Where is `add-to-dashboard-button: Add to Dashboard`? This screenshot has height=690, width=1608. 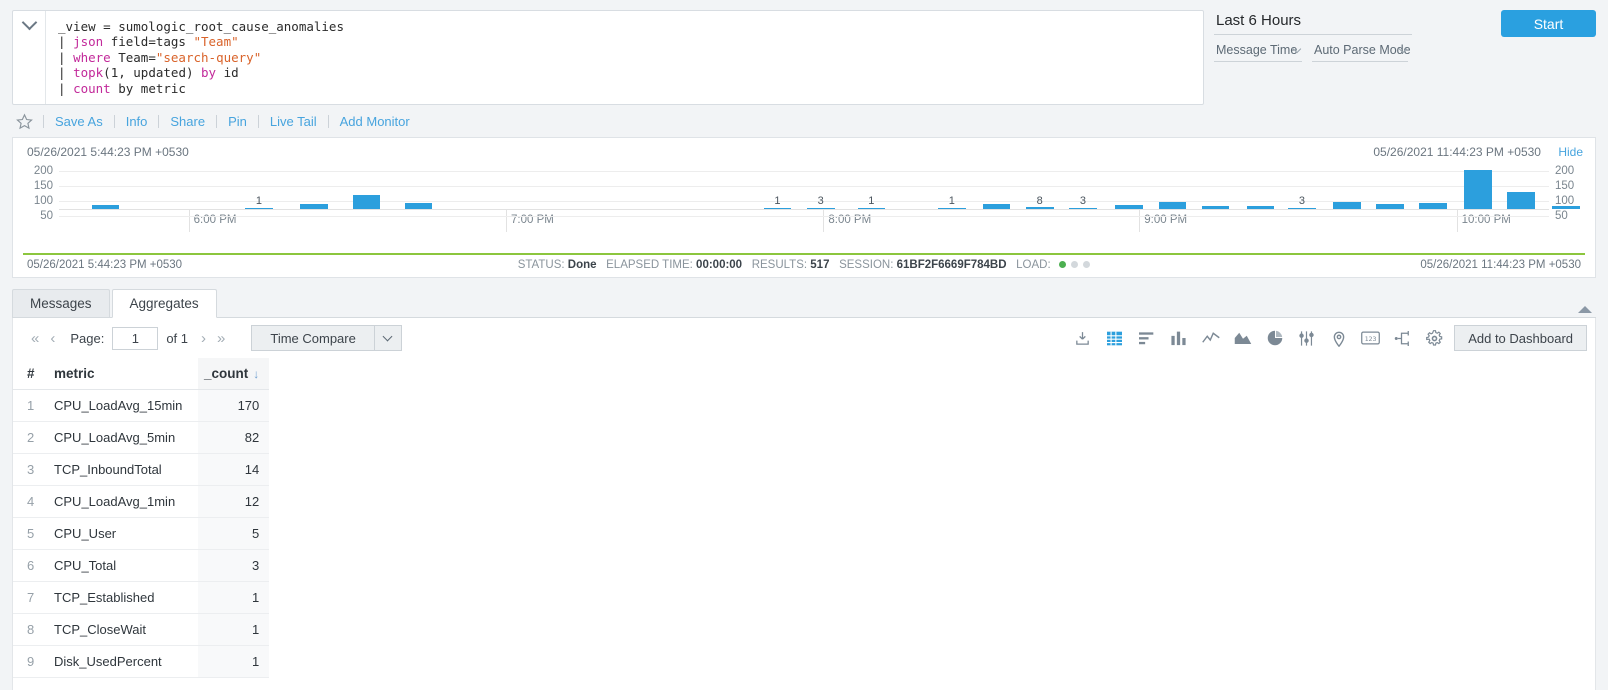
add-to-dashboard-button: Add to Dashboard is located at coordinates (1520, 338).